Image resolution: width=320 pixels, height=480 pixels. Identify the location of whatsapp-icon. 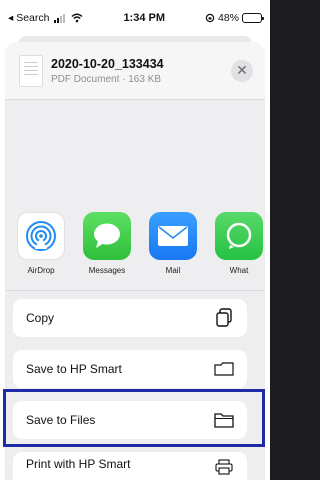
(239, 236).